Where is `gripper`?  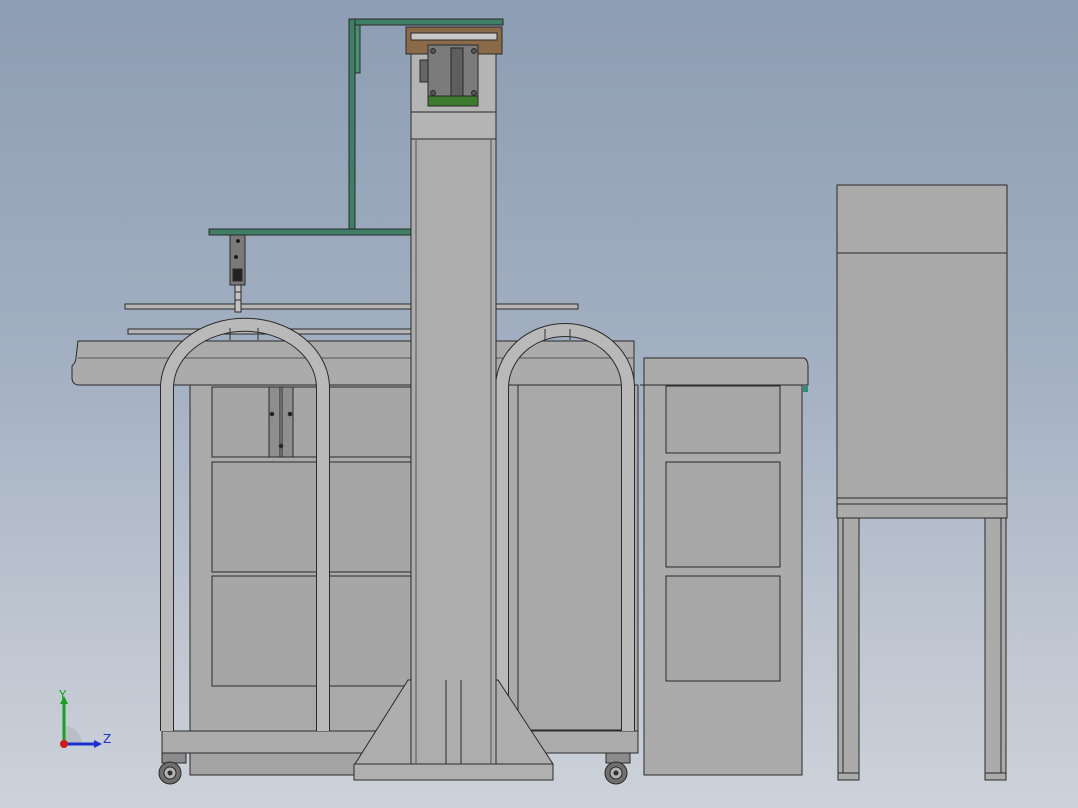
gripper is located at coordinates (237, 273).